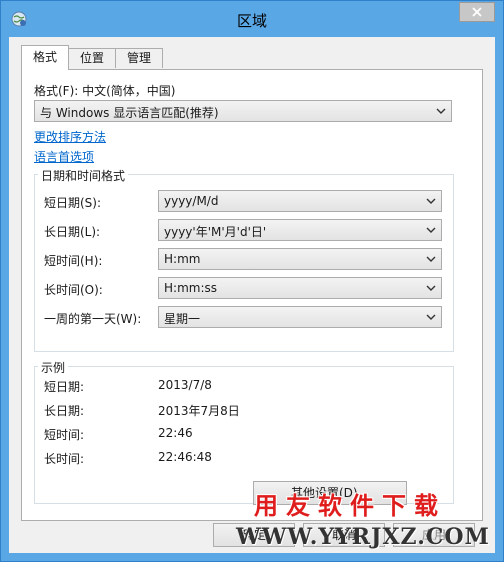 Image resolution: width=504 pixels, height=562 pixels. What do you see at coordinates (243, 111) in the screenshot?
I see `format-select: 与 Windows 显示语言匹配(推荐)` at bounding box center [243, 111].